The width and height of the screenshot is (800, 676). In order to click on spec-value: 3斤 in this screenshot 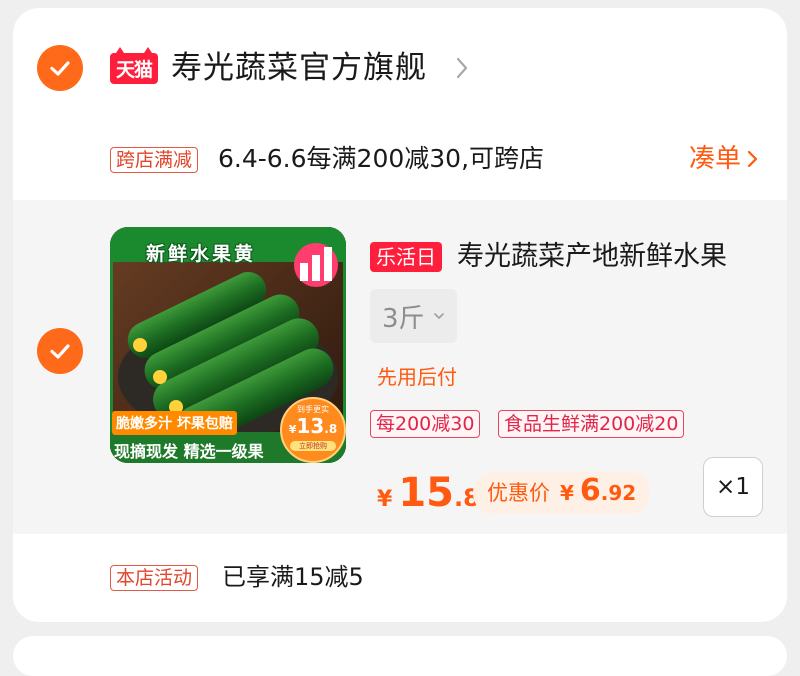, I will do `click(403, 318)`.